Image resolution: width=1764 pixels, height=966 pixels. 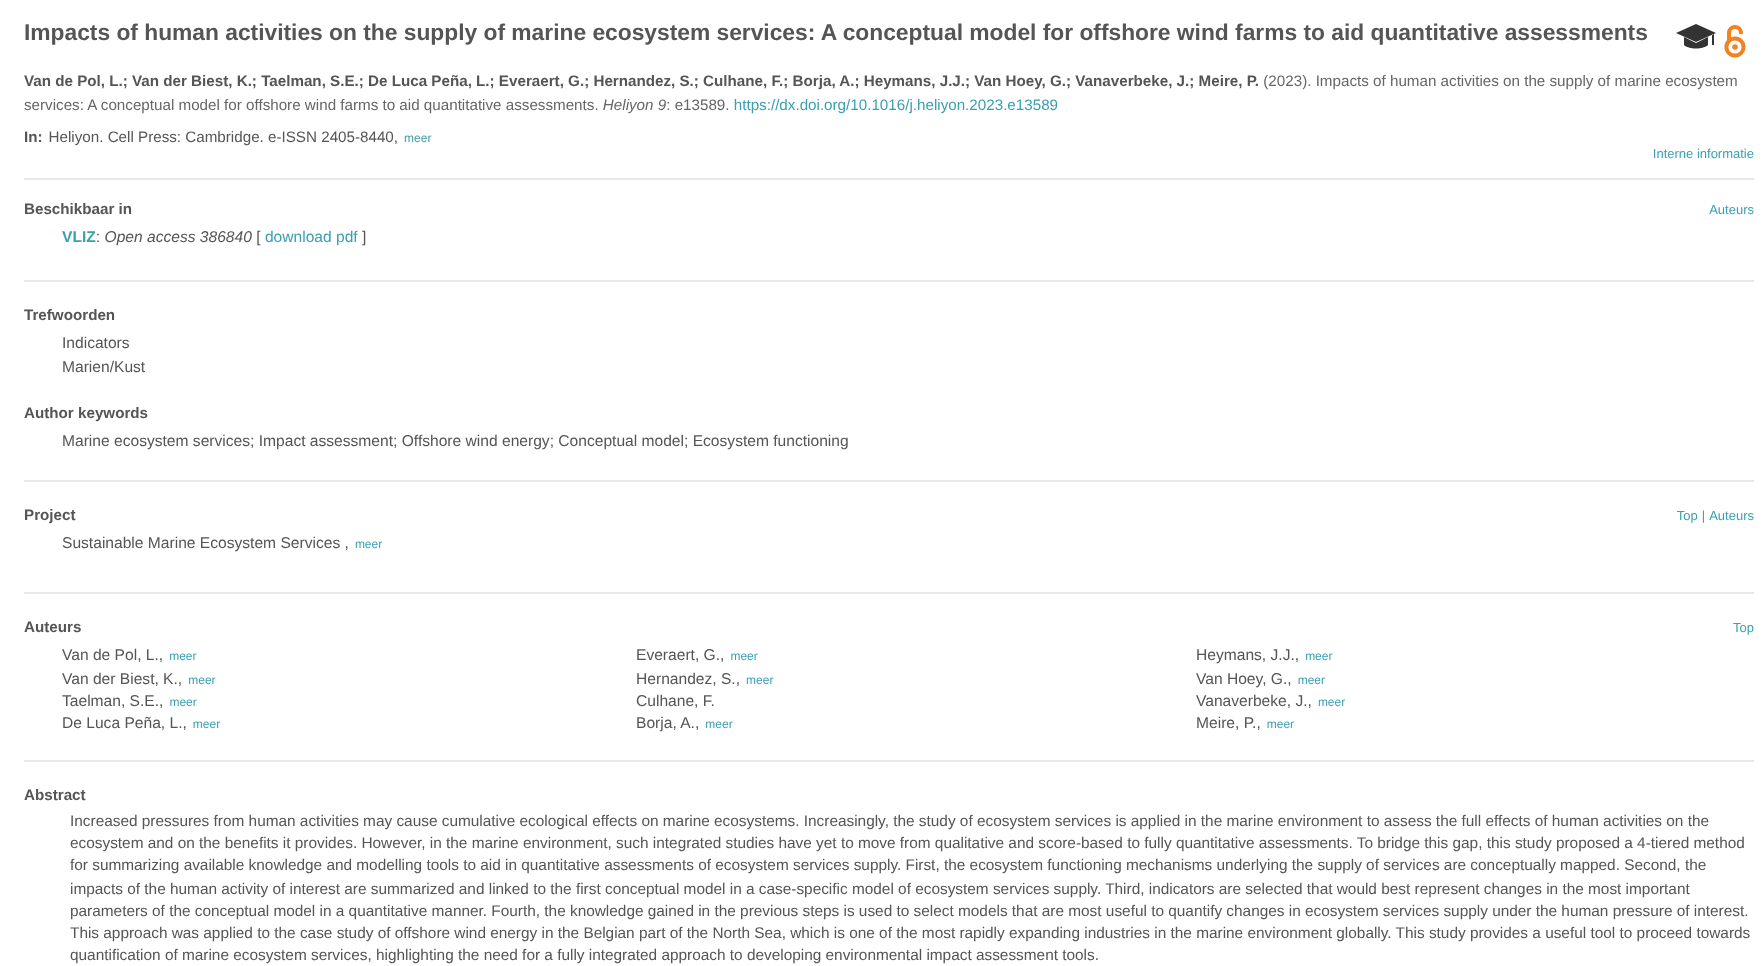 What do you see at coordinates (837, 35) in the screenshot?
I see `article-title: Impacts of human activities on the supply of marine ecosystem services: A conceptual model for offshore wind farms to aid quantitative assessments` at bounding box center [837, 35].